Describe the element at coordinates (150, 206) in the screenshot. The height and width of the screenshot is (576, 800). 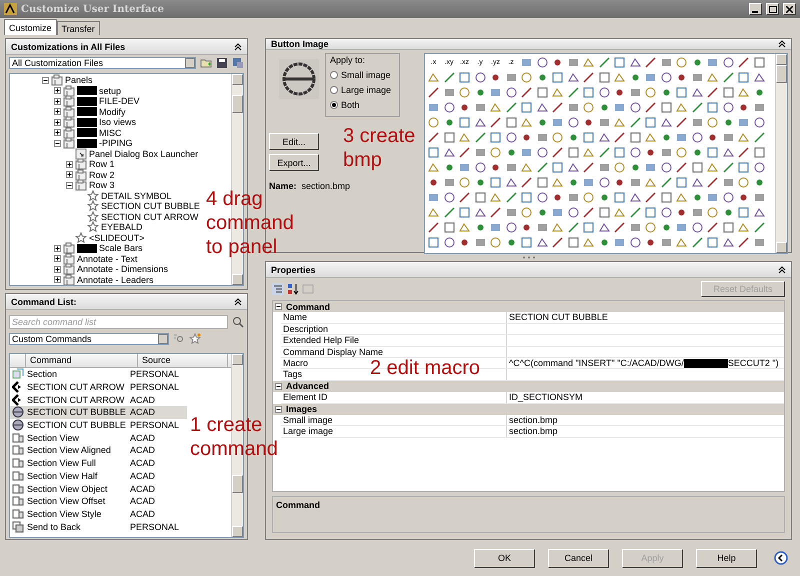
I see `tree-item: SECTION CUT BUBBLE` at that location.